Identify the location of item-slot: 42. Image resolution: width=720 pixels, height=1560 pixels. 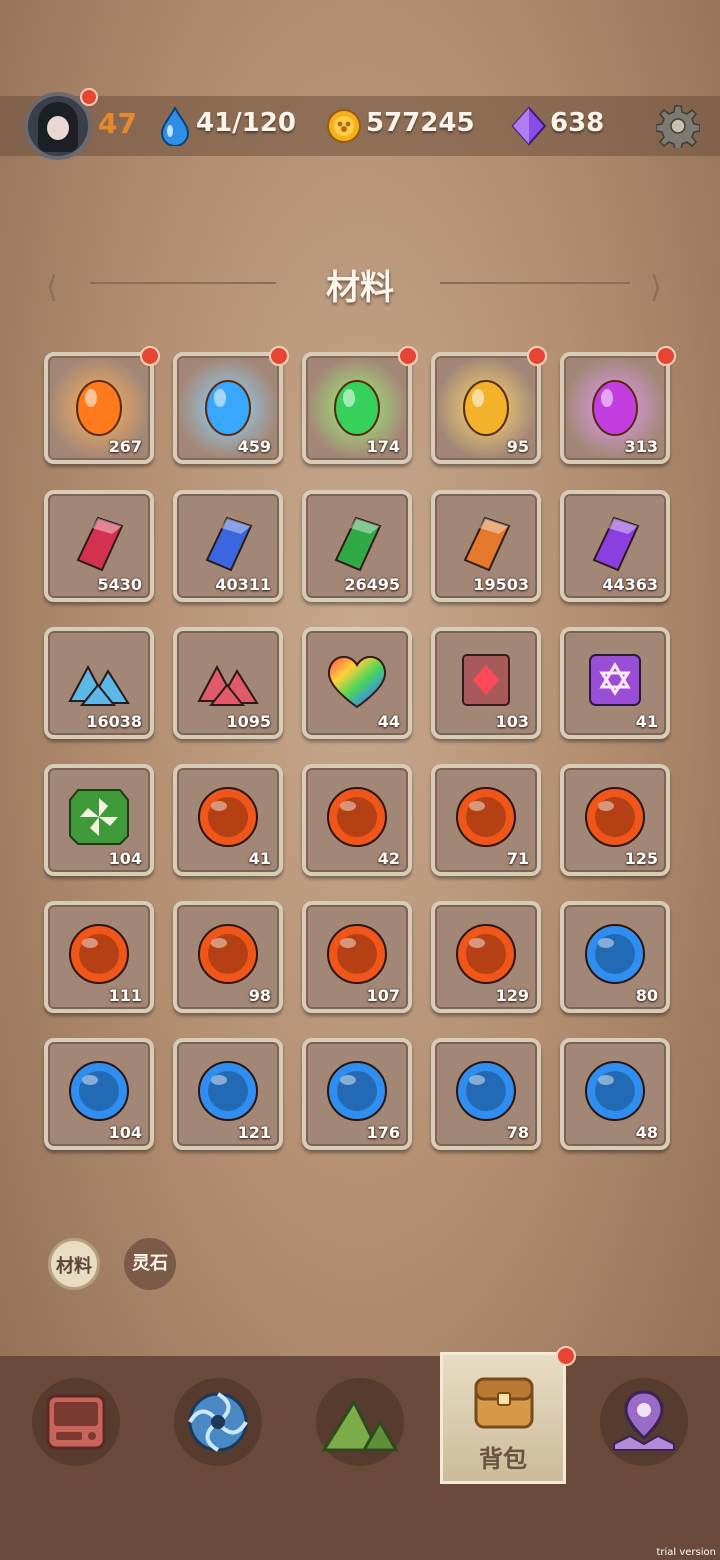
(357, 820).